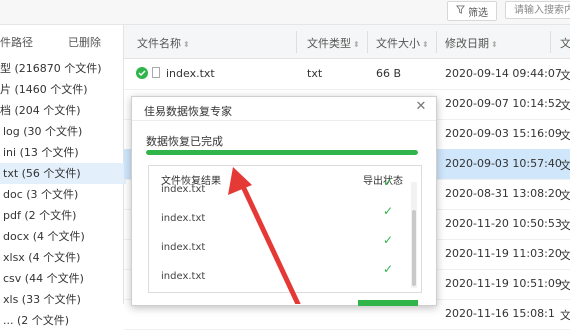 This screenshot has height=331, width=570. What do you see at coordinates (421, 107) in the screenshot?
I see `close-icon: ✕` at bounding box center [421, 107].